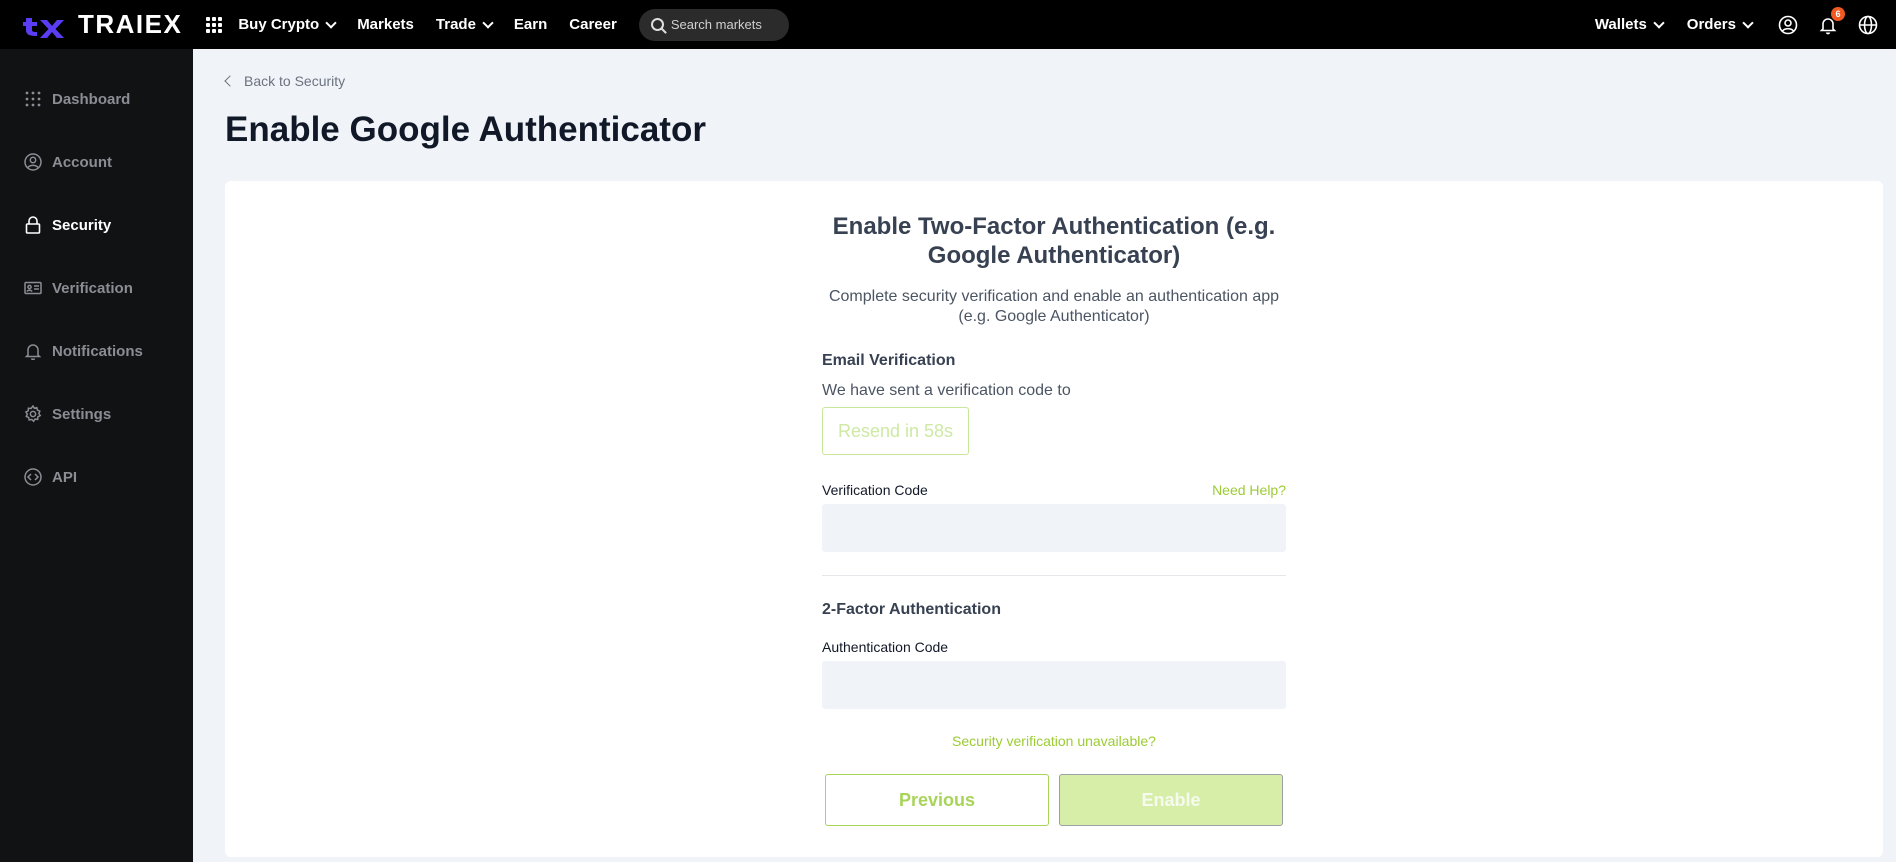  I want to click on sidebar-item-label: Security, so click(82, 225).